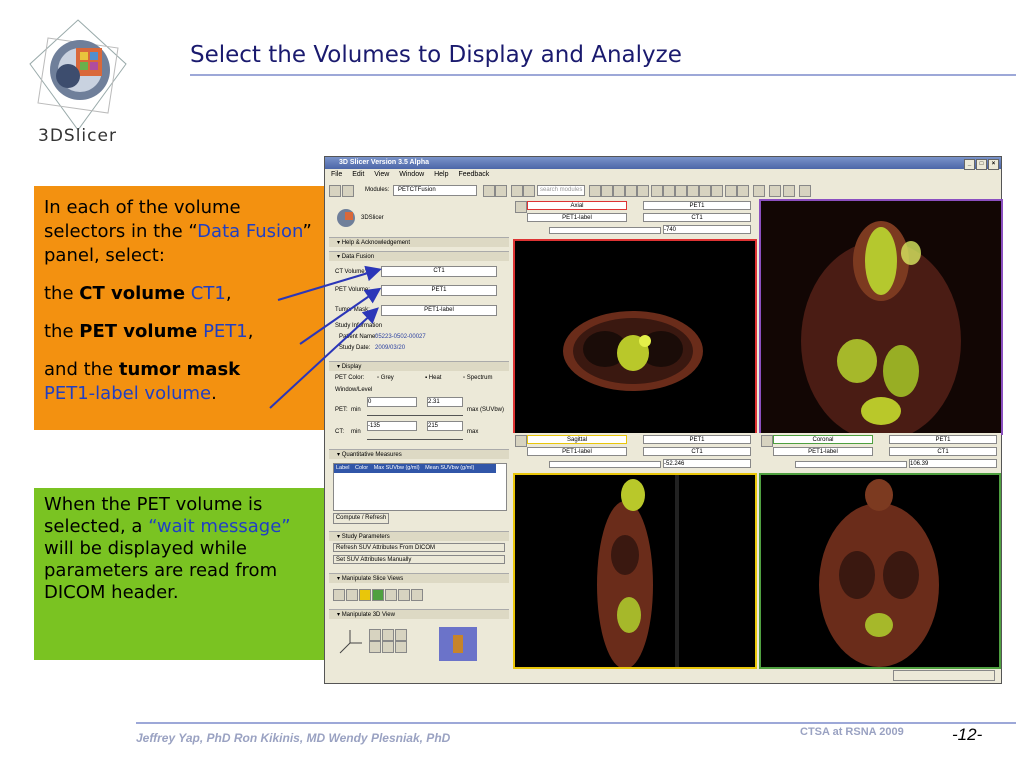 This screenshot has height=768, width=1024. I want to click on axial-slice-slider, so click(605, 230).